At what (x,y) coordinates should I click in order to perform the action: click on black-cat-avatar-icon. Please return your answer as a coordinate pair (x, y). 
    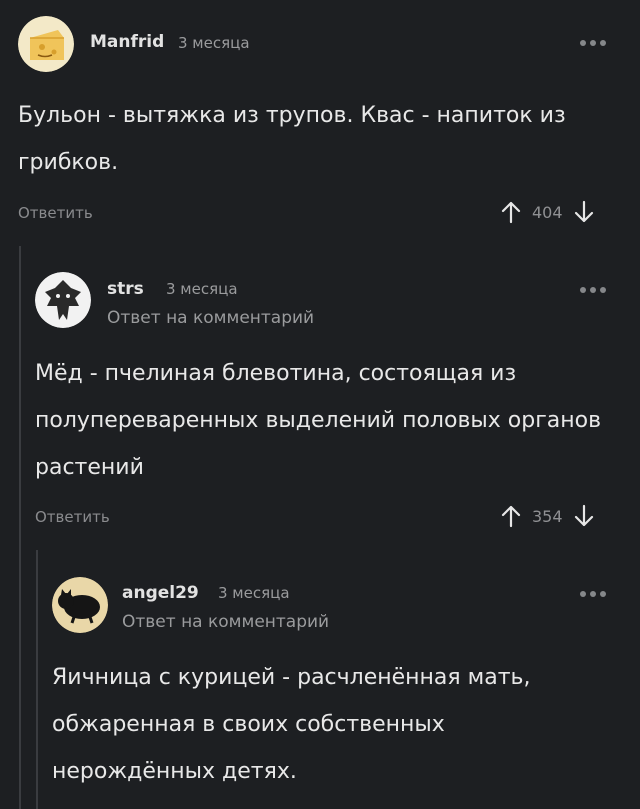
    Looking at the image, I should click on (80, 605).